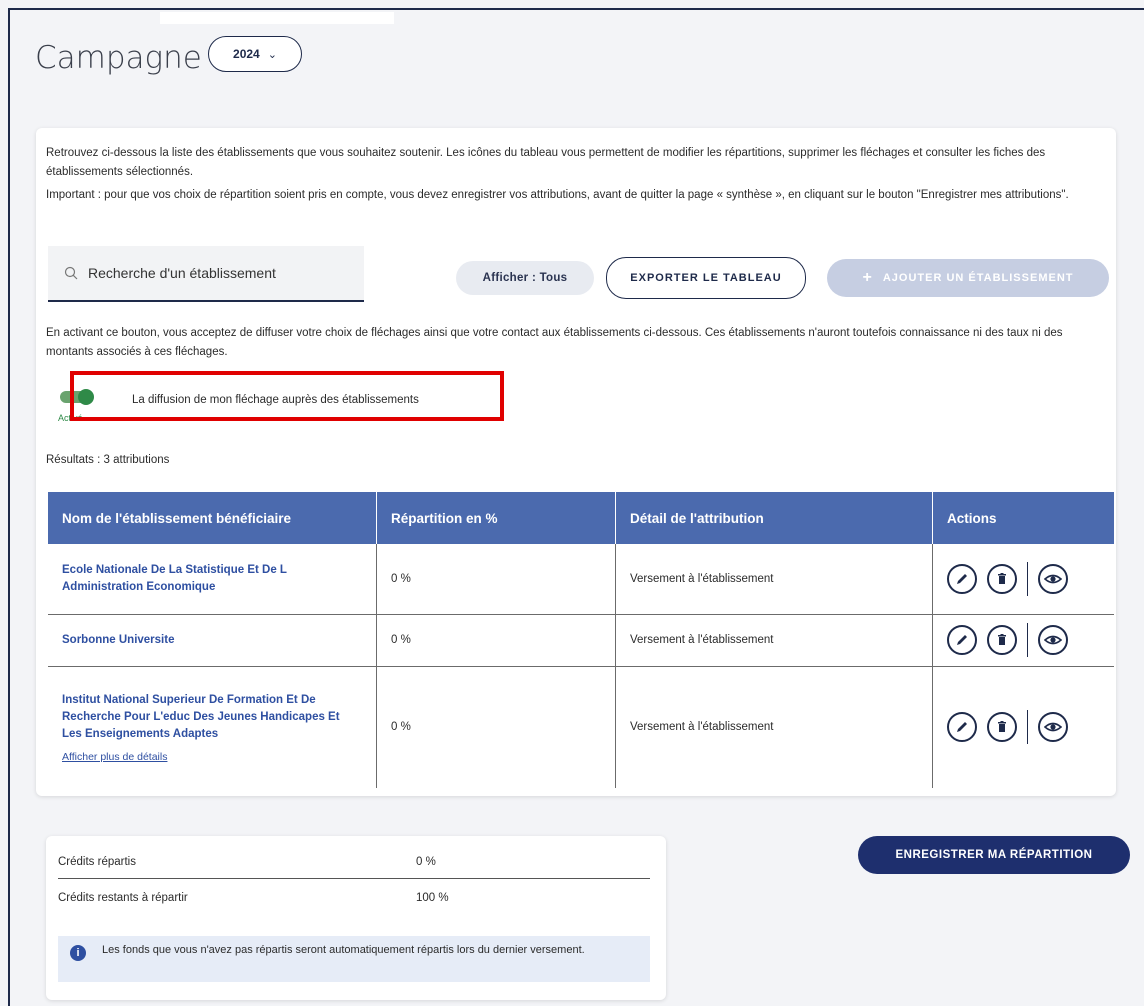 The height and width of the screenshot is (1006, 1144). What do you see at coordinates (426, 862) in the screenshot?
I see `credits-distributed-value: 0 %` at bounding box center [426, 862].